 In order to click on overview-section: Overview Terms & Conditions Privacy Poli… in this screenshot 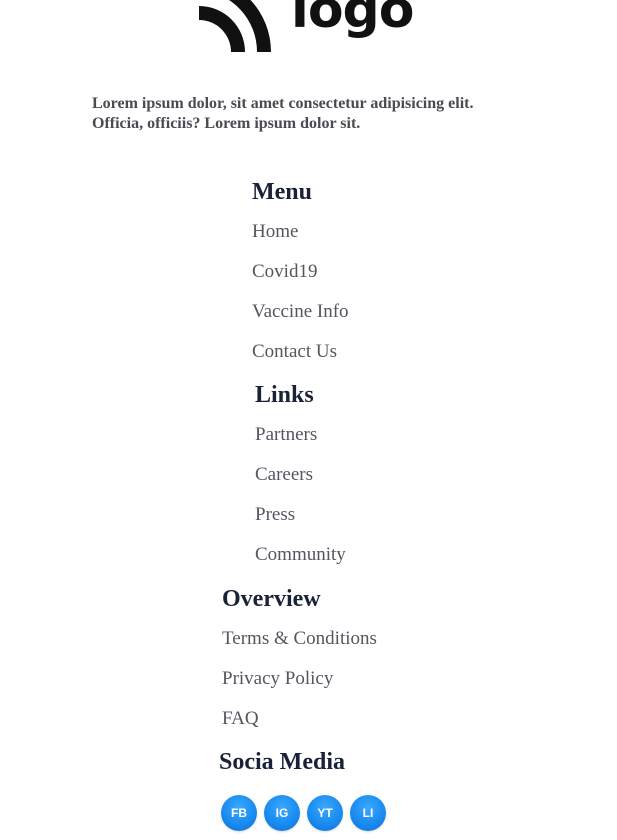, I will do `click(299, 659)`.